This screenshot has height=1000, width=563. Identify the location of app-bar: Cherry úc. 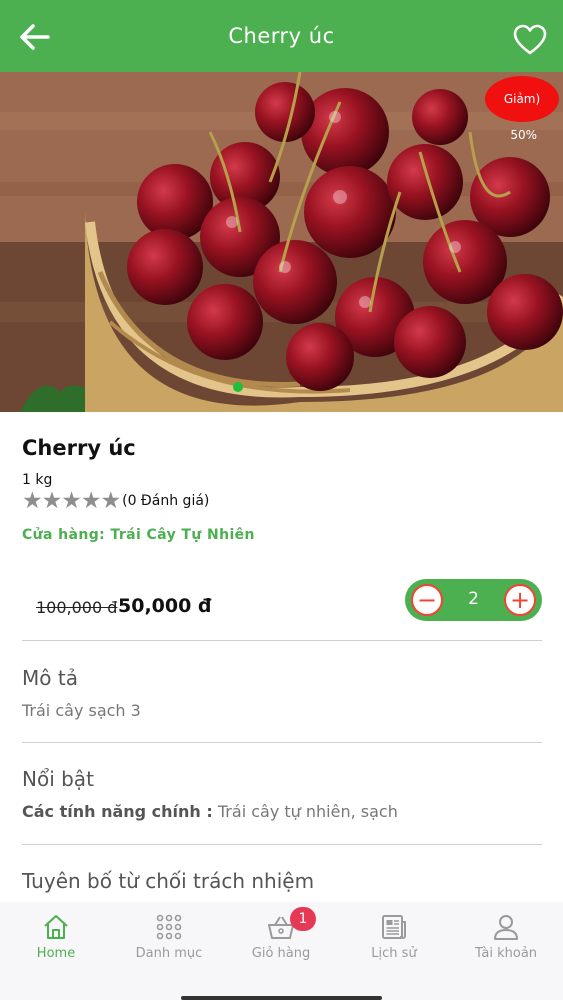
(281, 36).